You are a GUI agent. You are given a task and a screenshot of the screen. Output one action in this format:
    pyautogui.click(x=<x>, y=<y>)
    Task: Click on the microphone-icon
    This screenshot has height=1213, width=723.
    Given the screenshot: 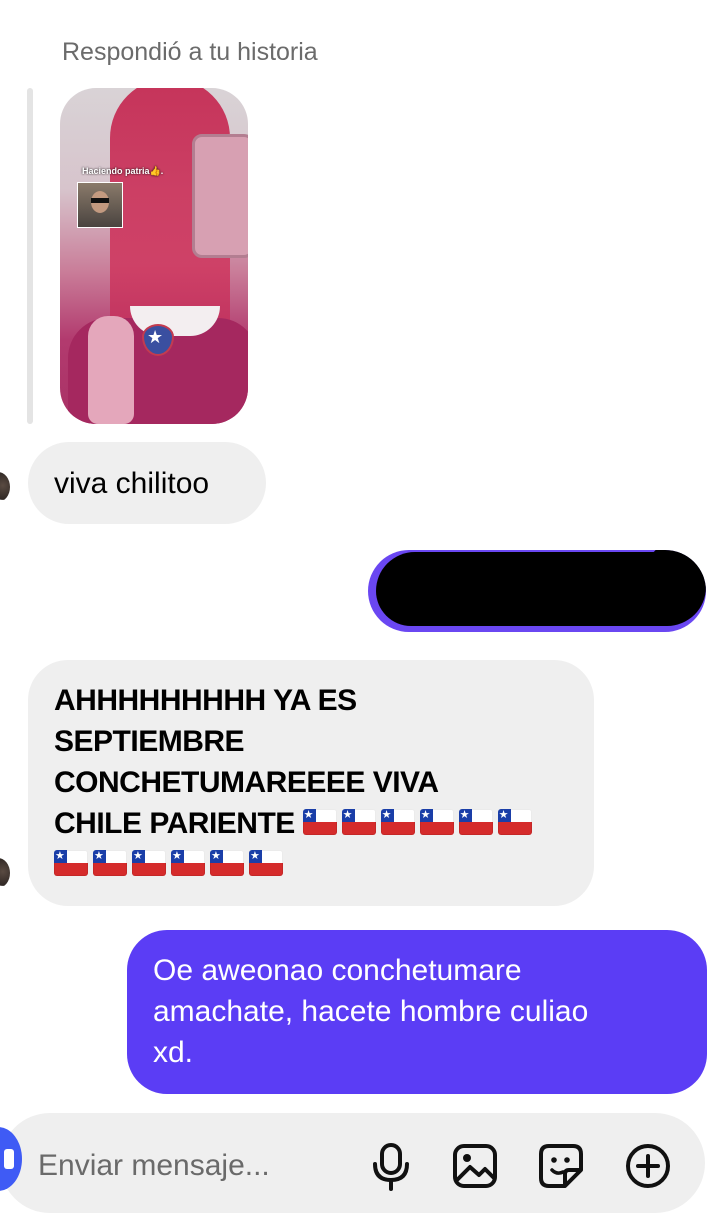 What is the action you would take?
    pyautogui.click(x=391, y=1166)
    